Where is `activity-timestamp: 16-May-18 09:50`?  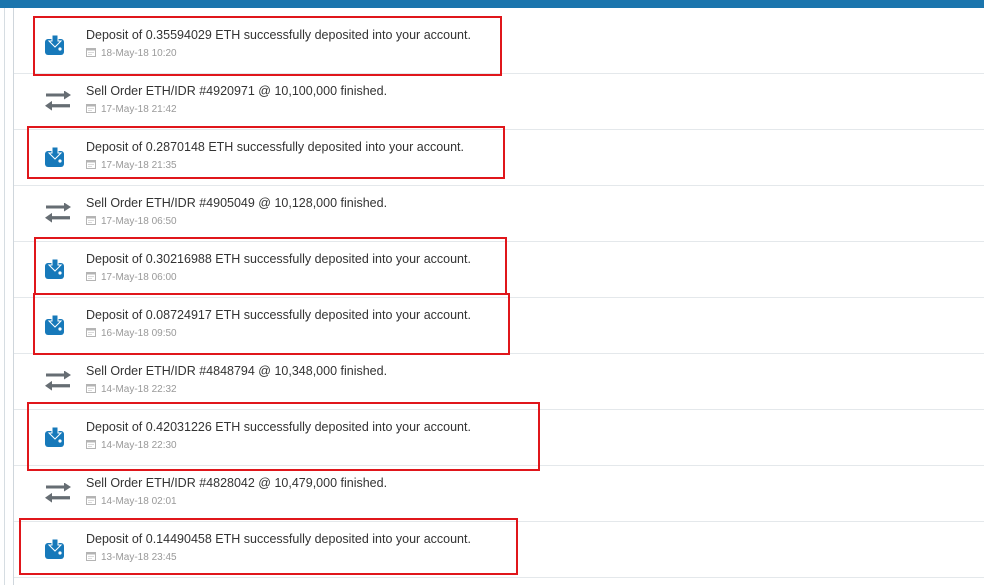
activity-timestamp: 16-May-18 09:50 is located at coordinates (131, 333).